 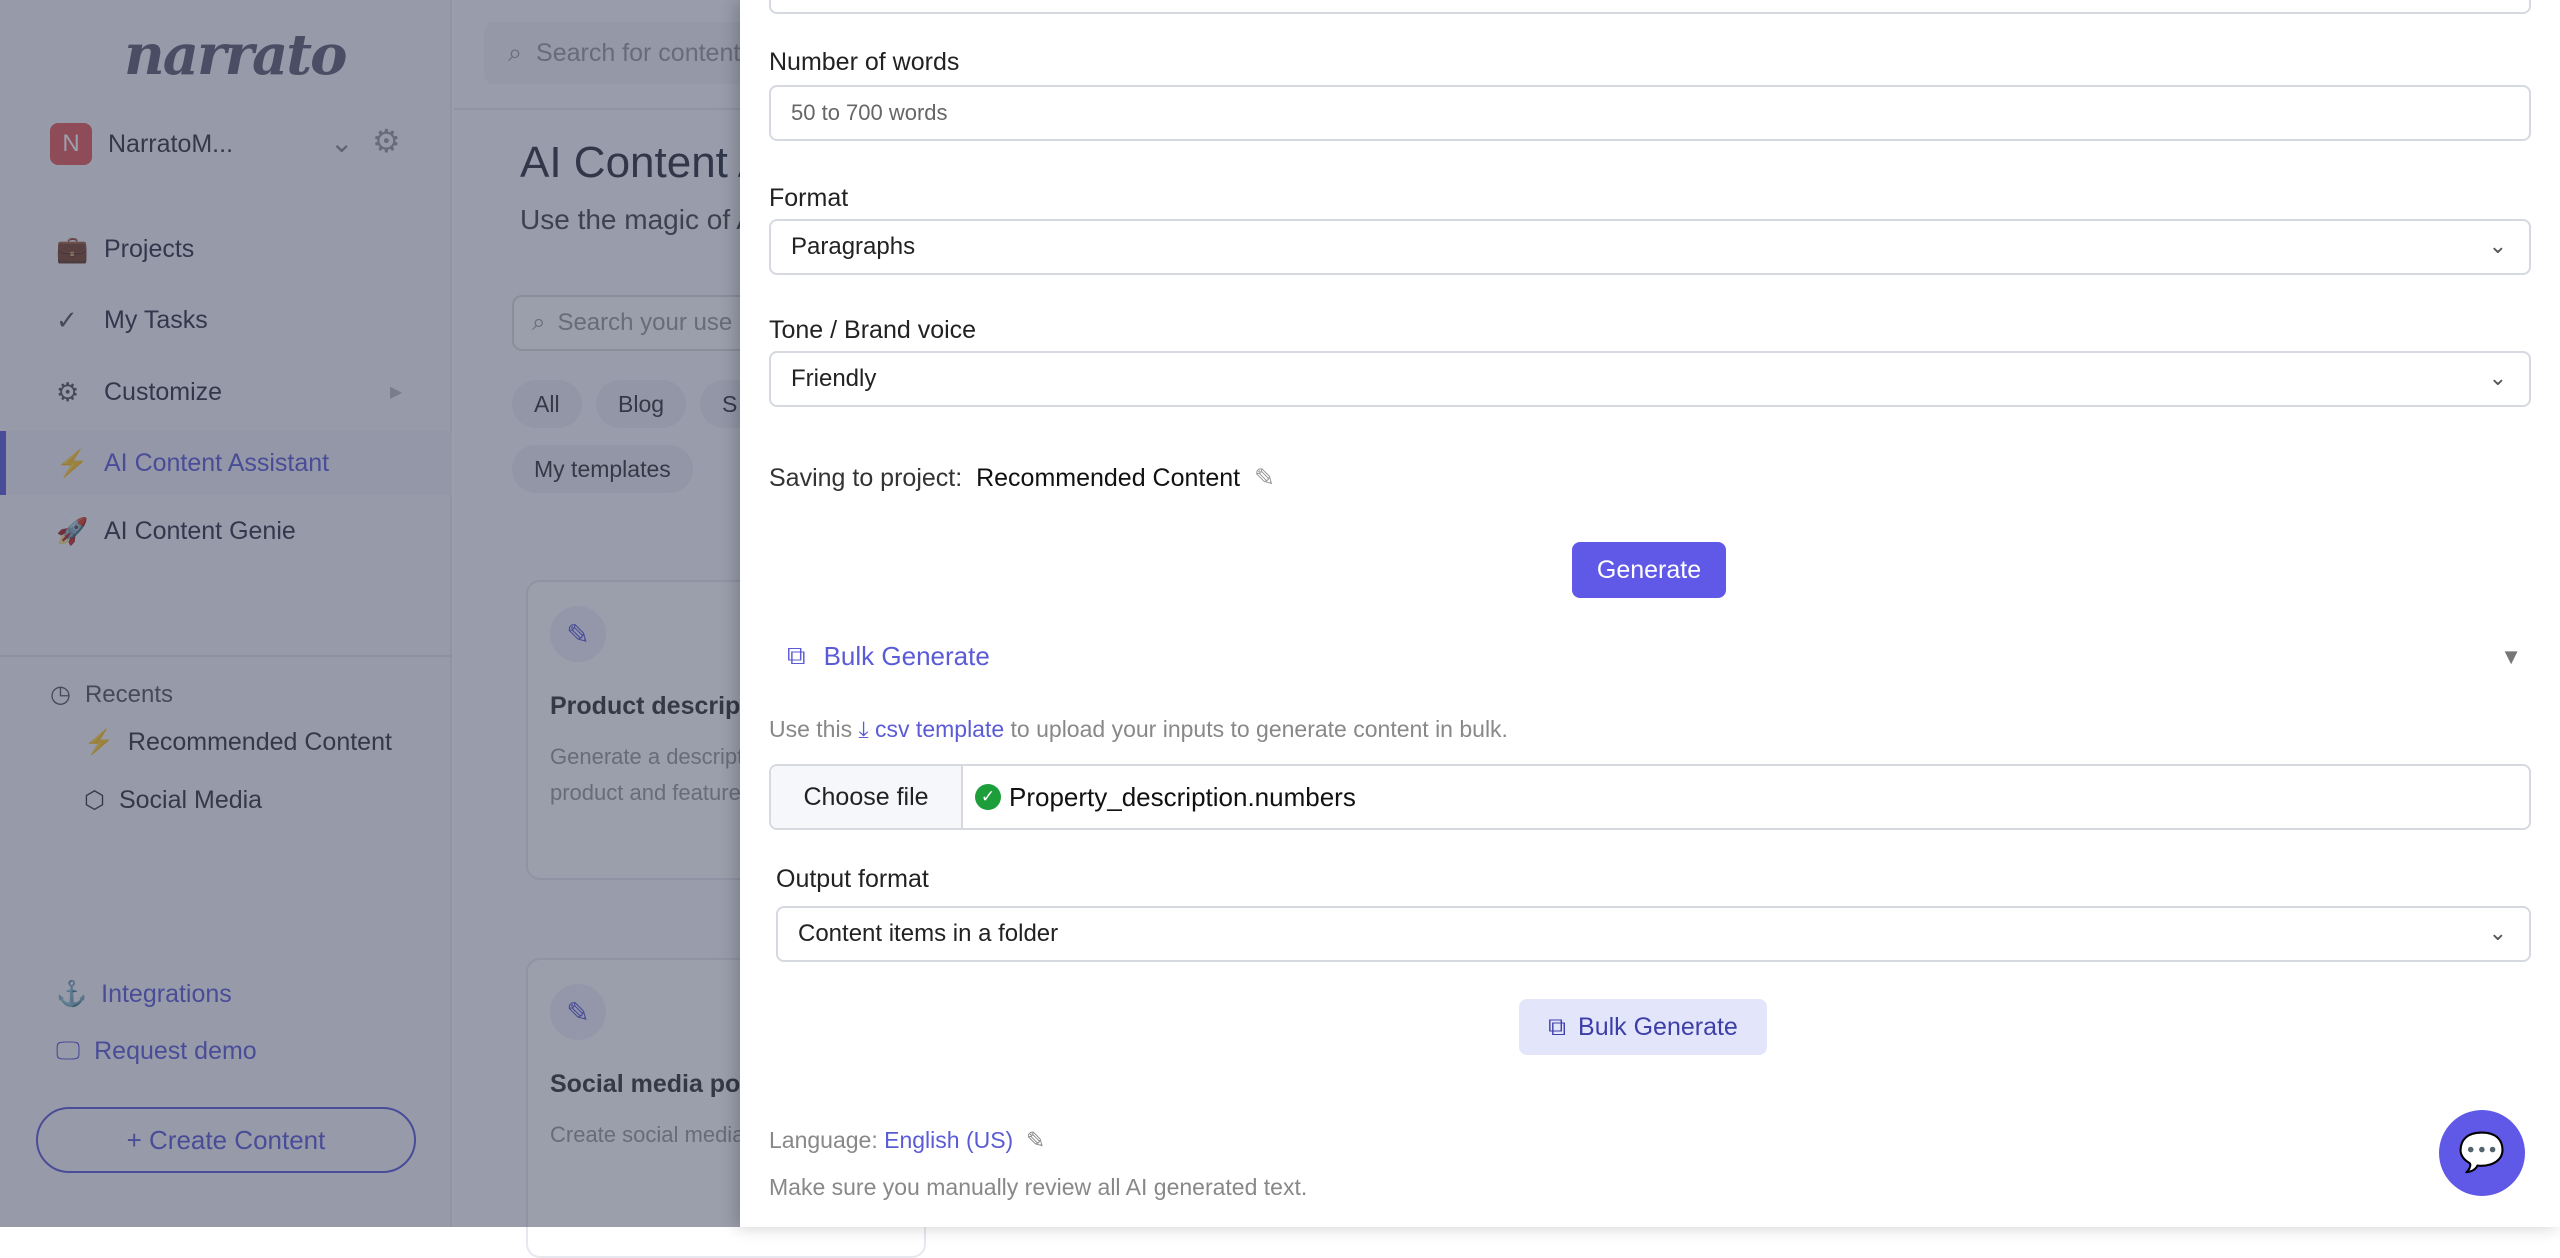 I want to click on bulk-generate-button: ⧉ Bulk Generate, so click(x=1643, y=1027).